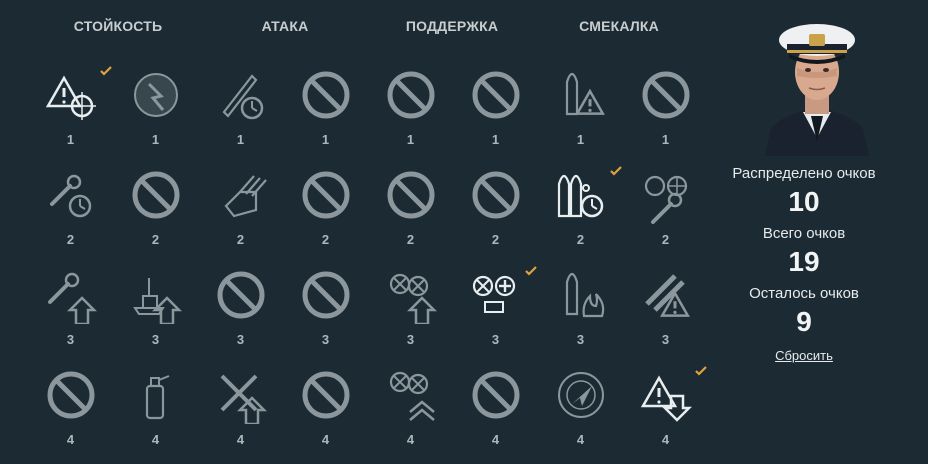  I want to click on column-header-endurance: СТОЙКОСТЬ, so click(118, 26).